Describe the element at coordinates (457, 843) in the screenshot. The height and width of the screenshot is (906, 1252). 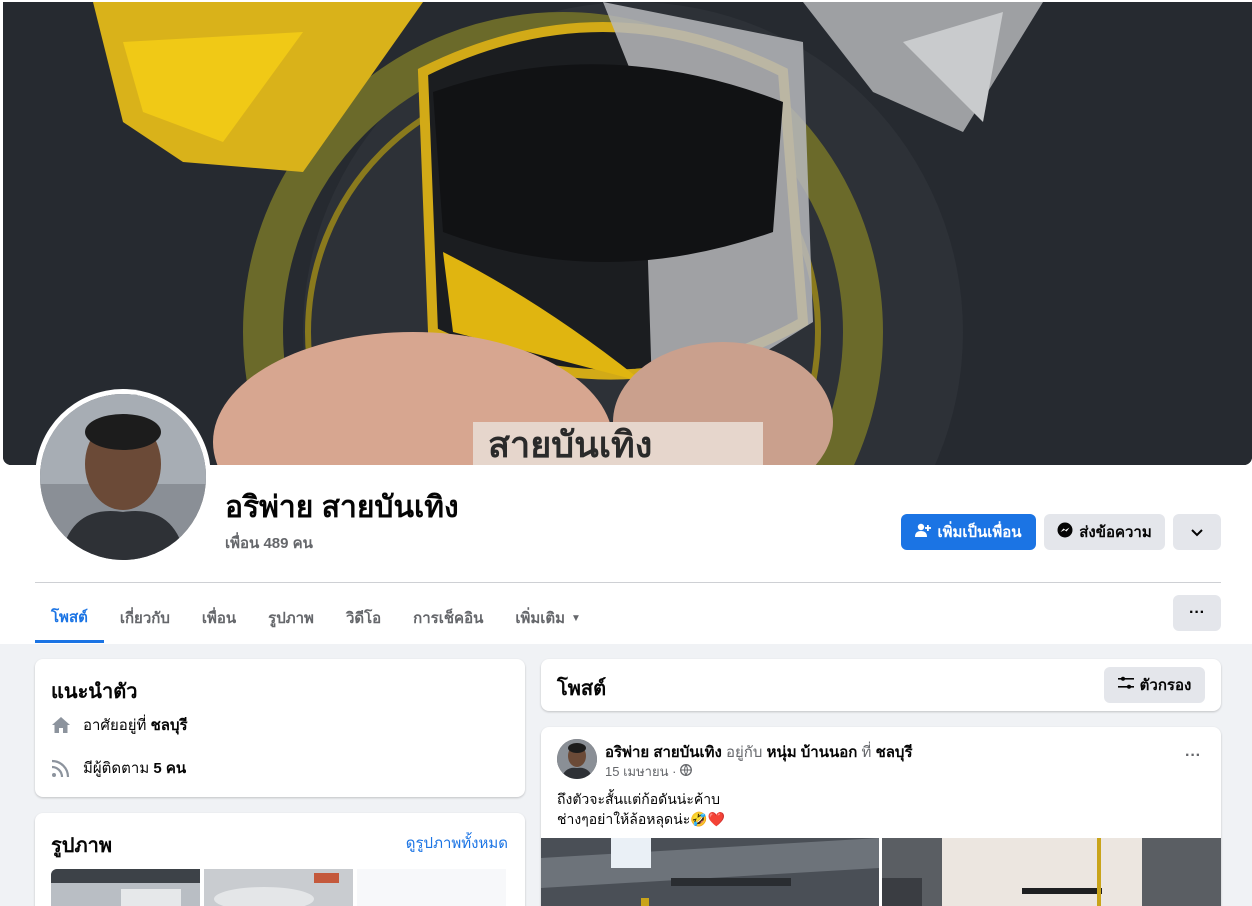
I see `see-all-photos-link: ดูรูปภาพทั้งหมด` at that location.